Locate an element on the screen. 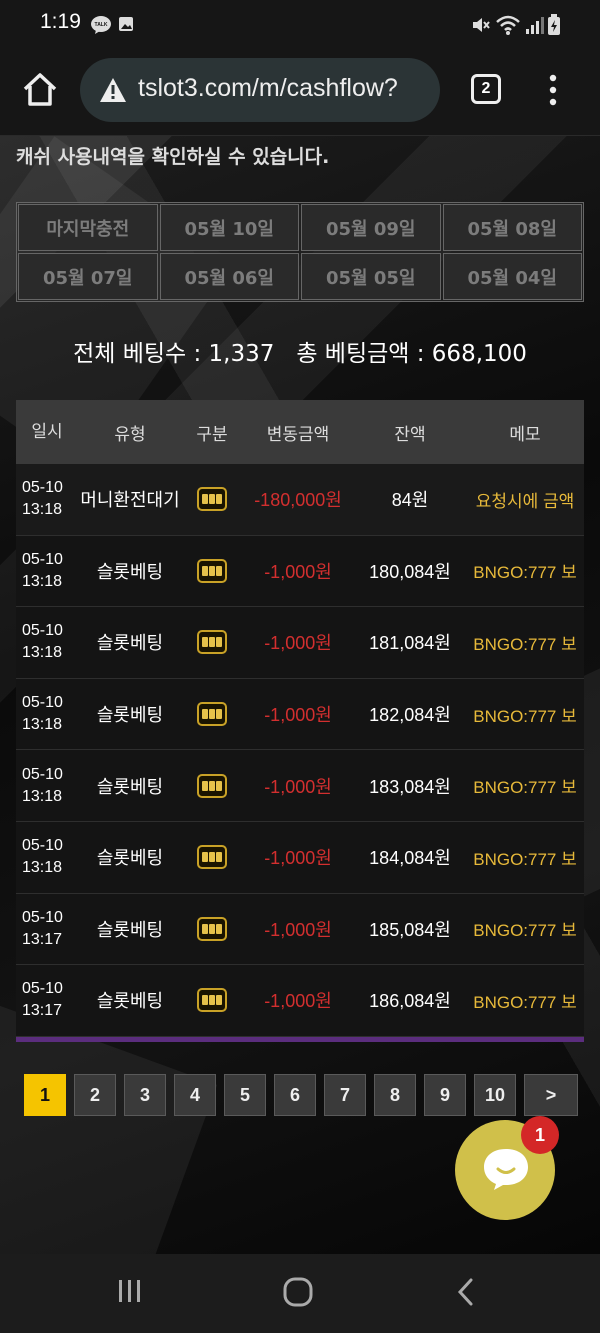  url-text: tslot3.com/m/cashflow? is located at coordinates (283, 88).